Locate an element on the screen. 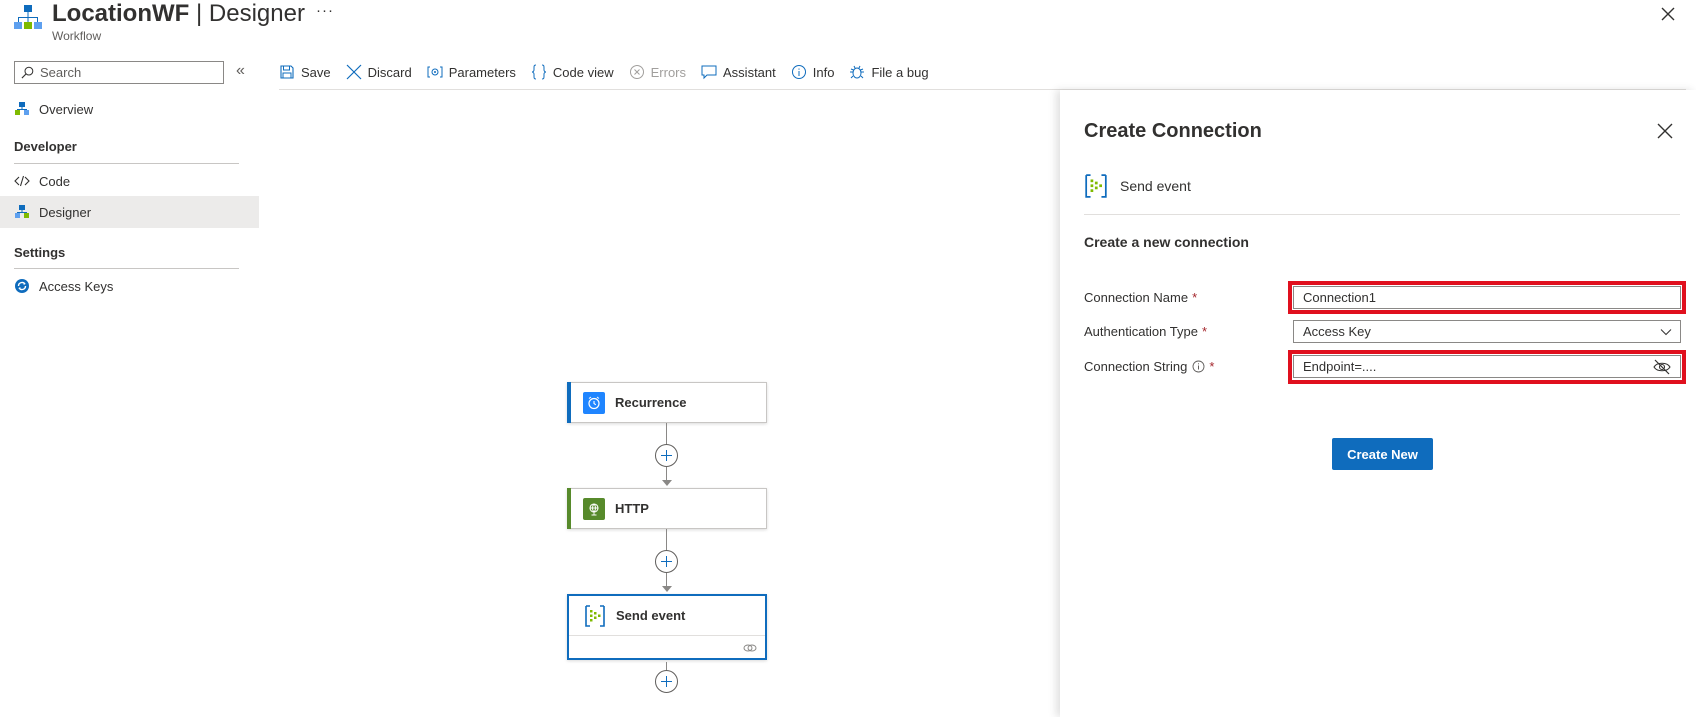  error-icon is located at coordinates (636, 72).